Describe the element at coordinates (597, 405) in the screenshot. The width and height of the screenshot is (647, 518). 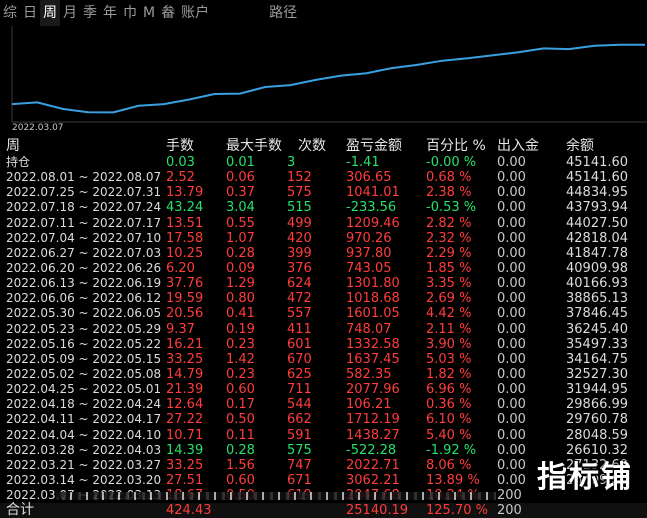
I see `balance-cell: 29866.99` at that location.